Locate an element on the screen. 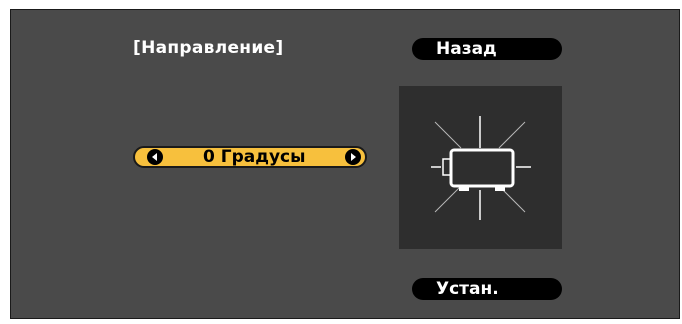 Image resolution: width=682 pixels, height=324 pixels. projector-icon is located at coordinates (481, 168).